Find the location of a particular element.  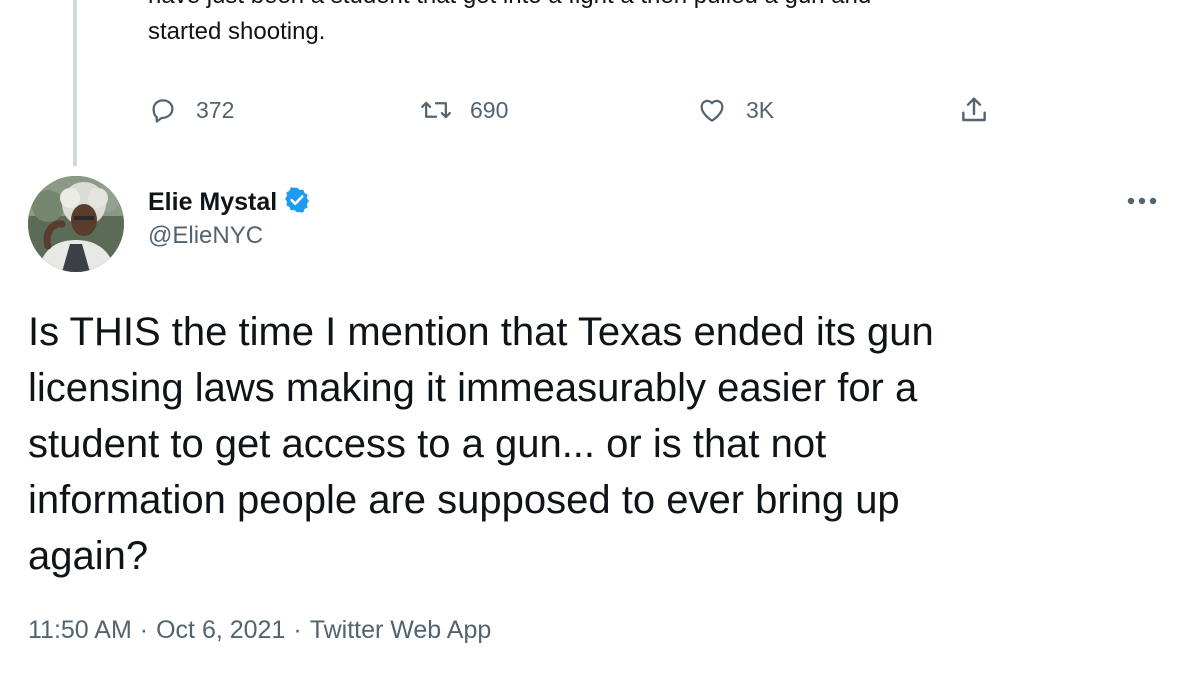

reply-button: 372 is located at coordinates (191, 110).